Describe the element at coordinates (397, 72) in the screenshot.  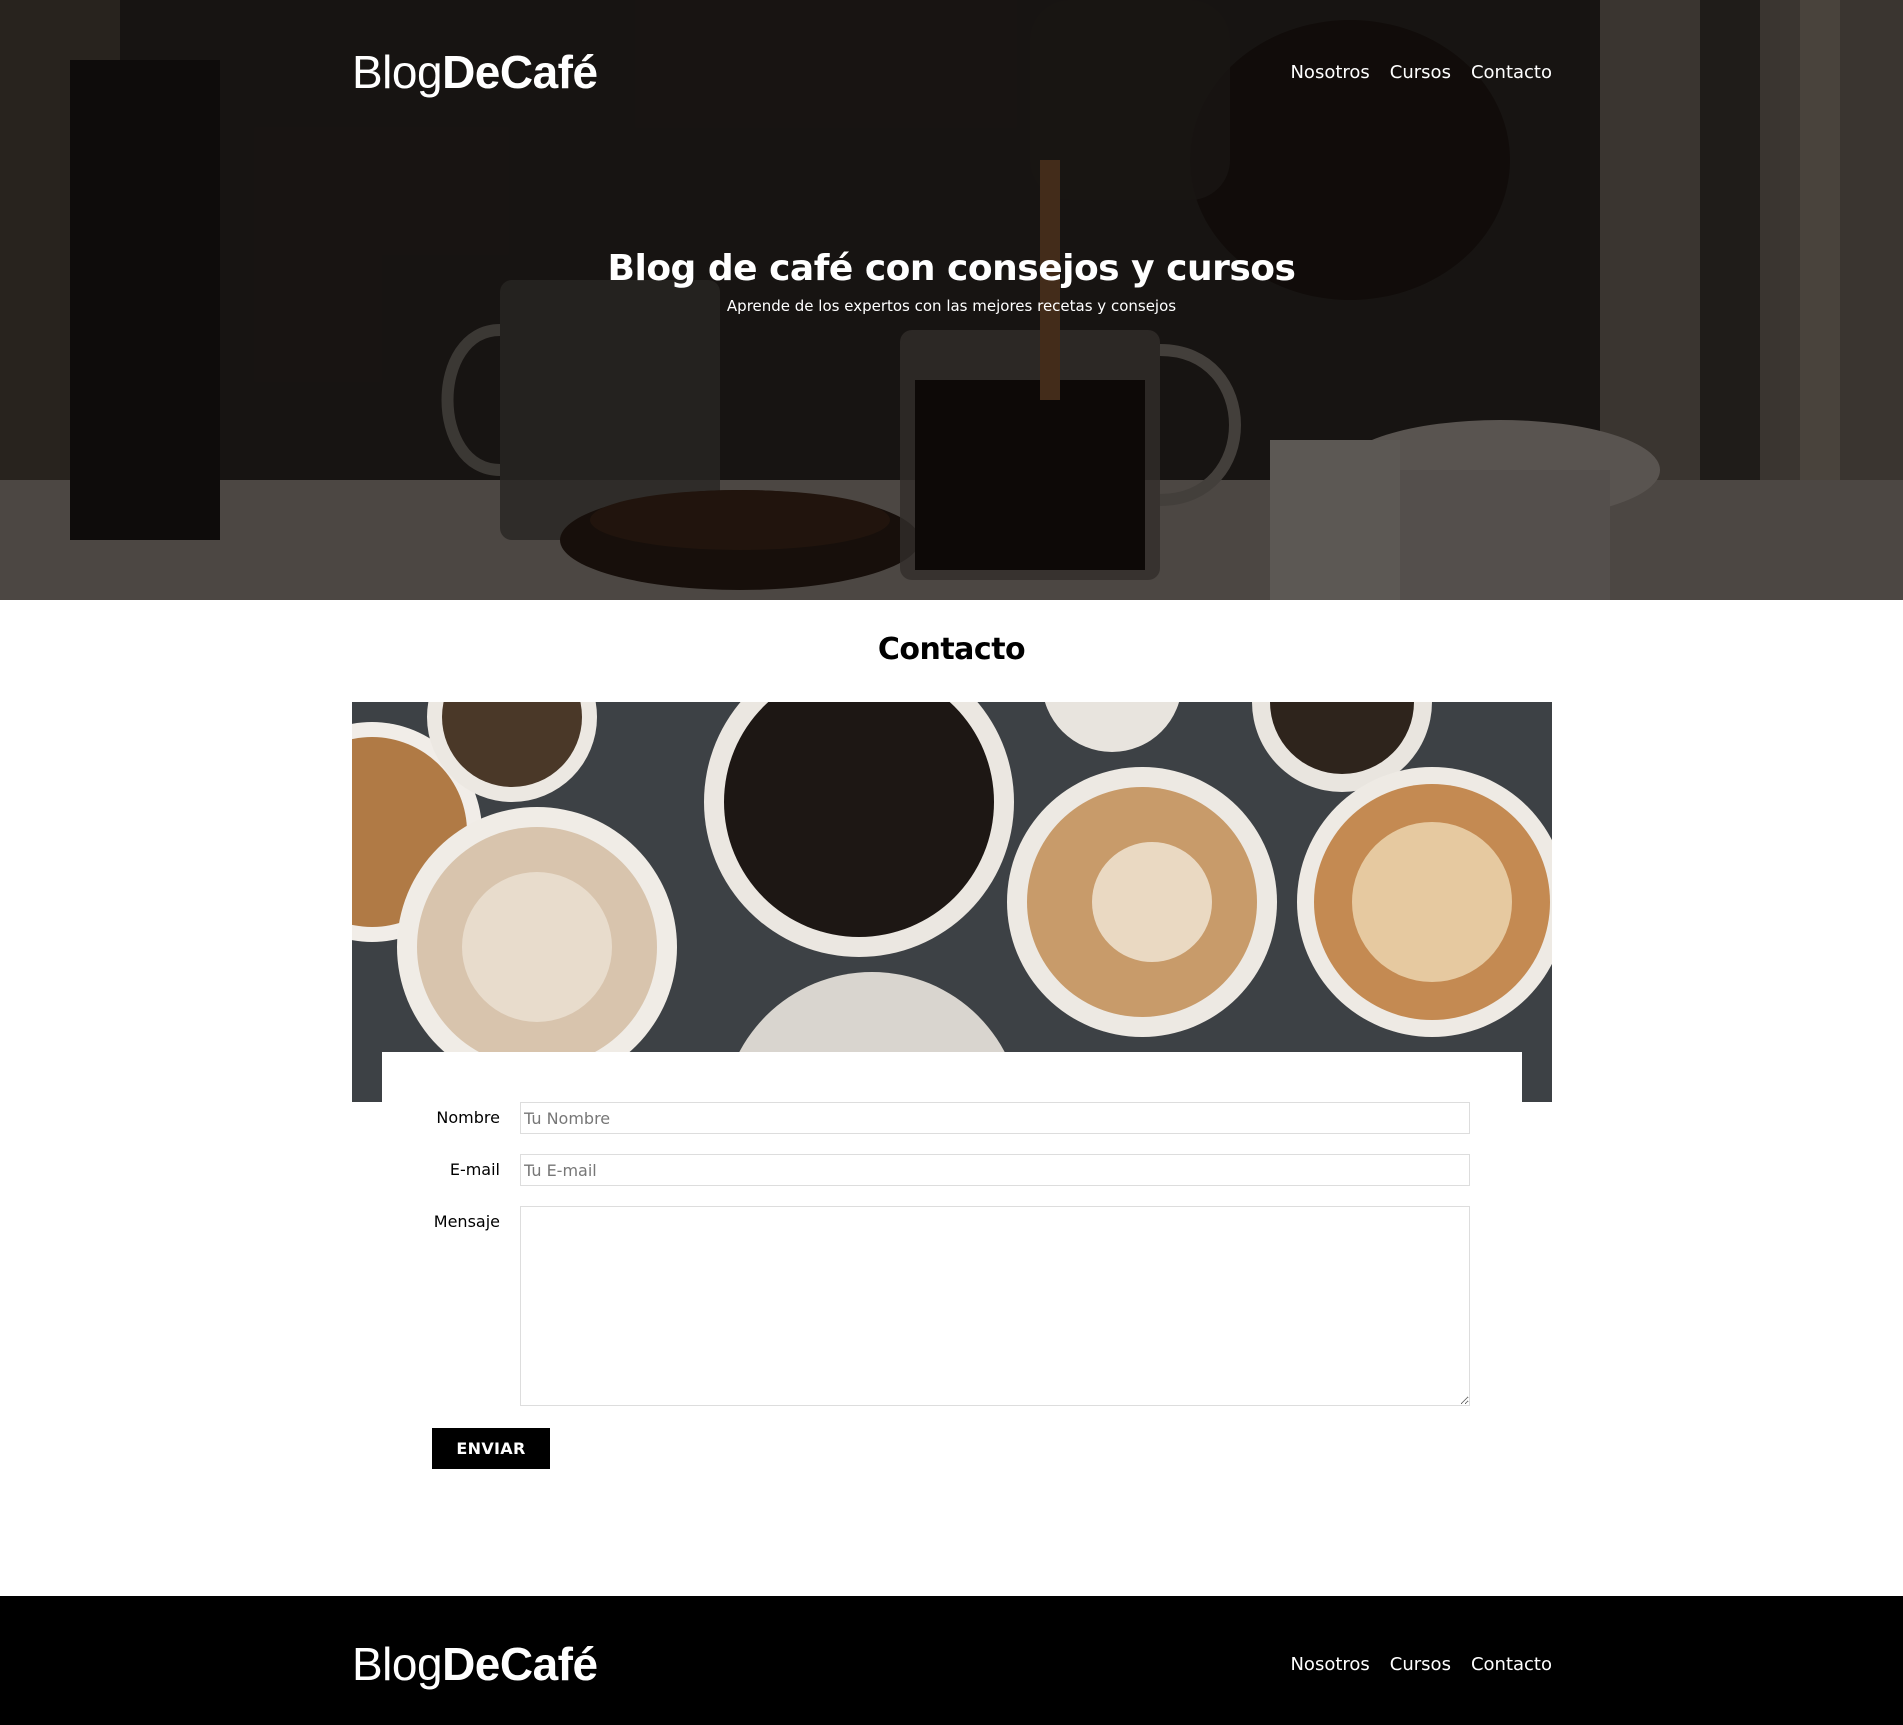
I see `logo-text-light: Blog` at that location.